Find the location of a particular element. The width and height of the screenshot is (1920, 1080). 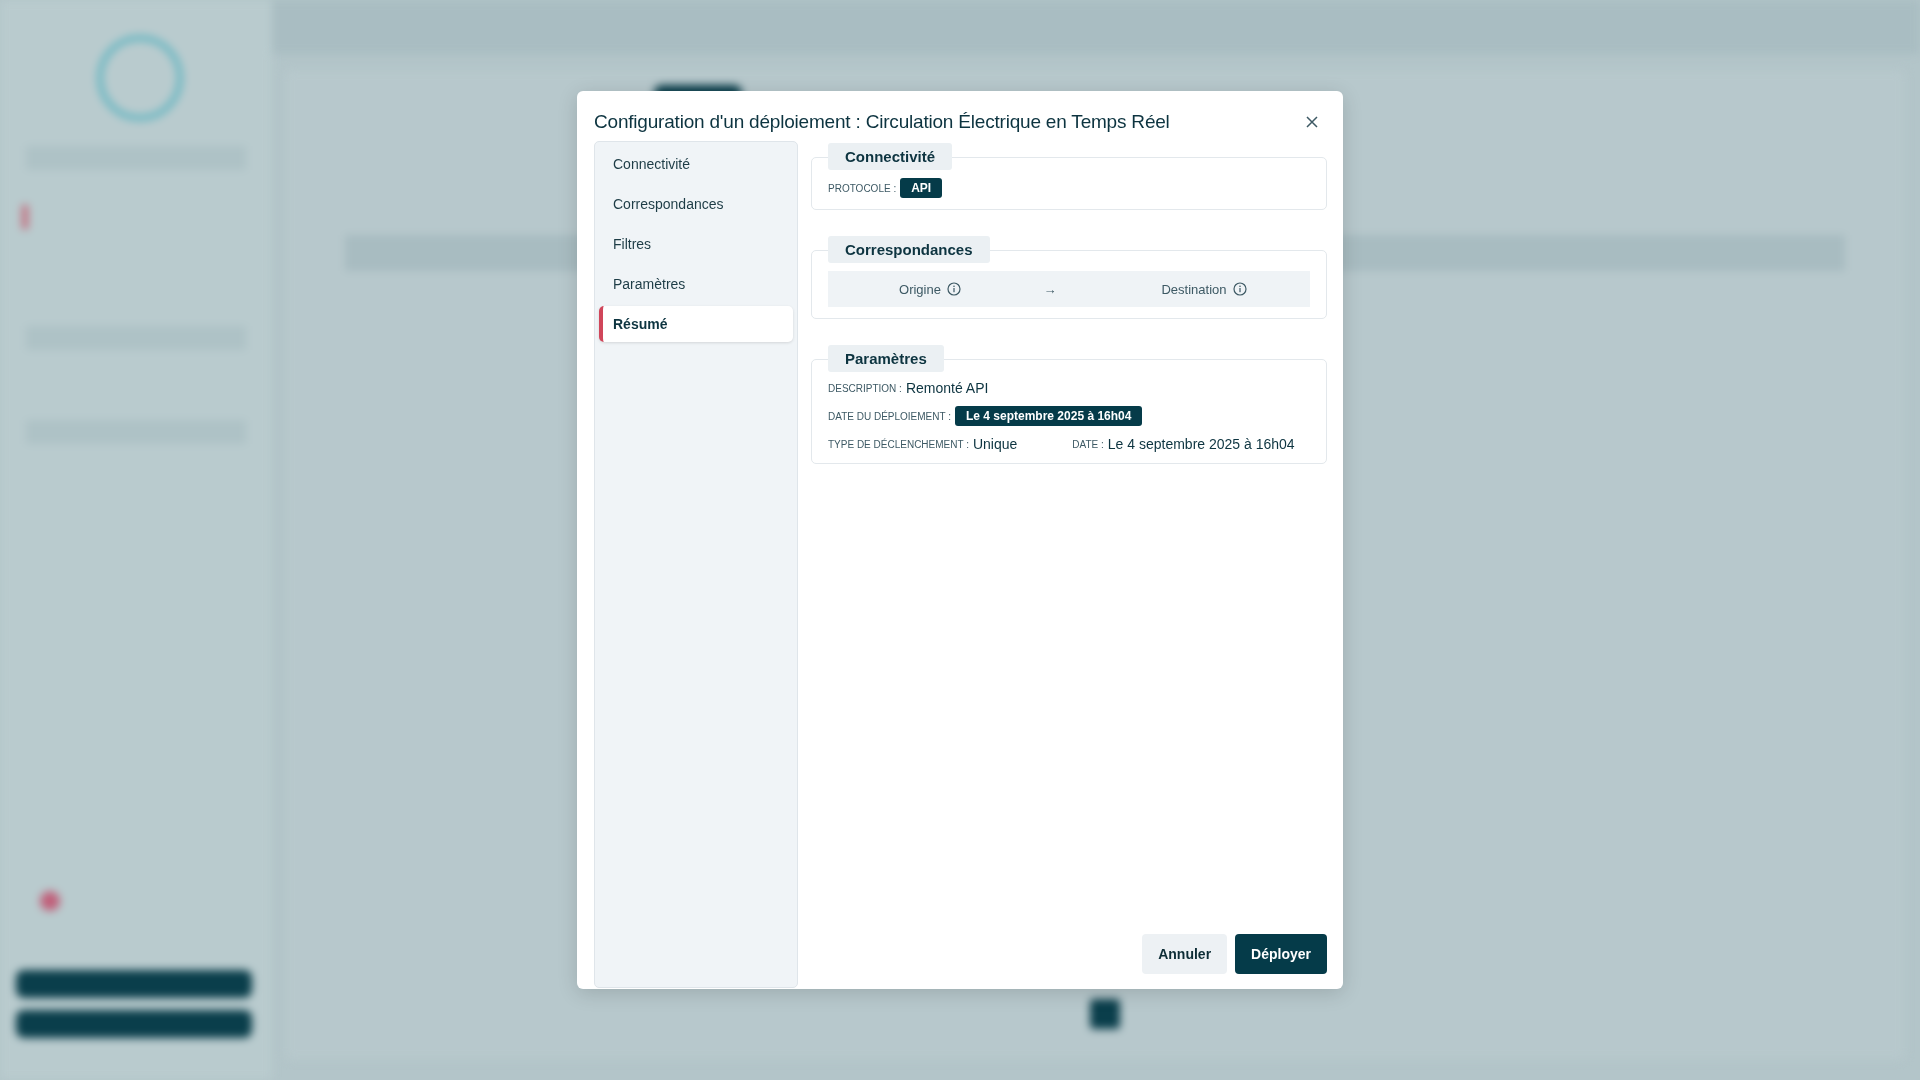

column-header: Origine is located at coordinates (920, 289).